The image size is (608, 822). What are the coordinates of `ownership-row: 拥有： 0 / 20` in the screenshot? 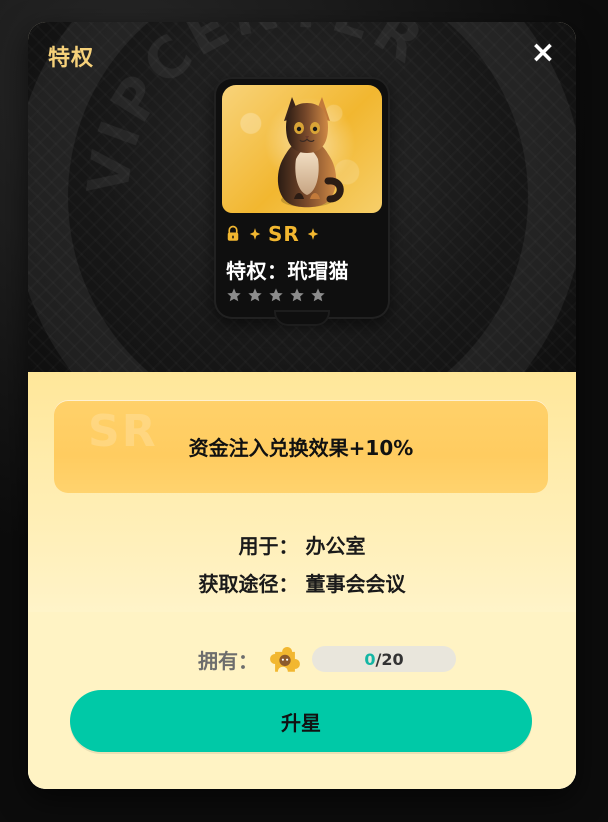 It's located at (327, 659).